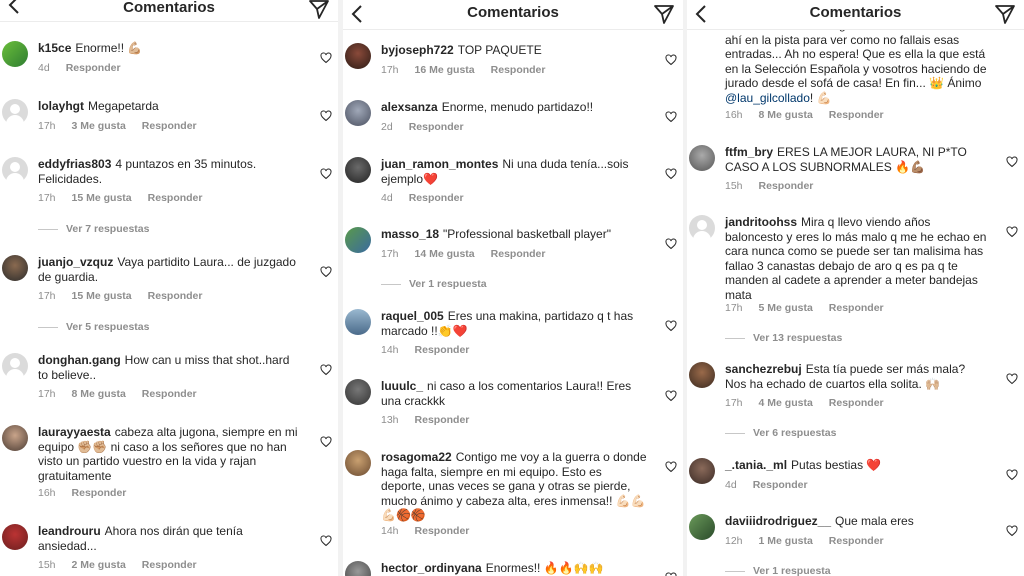 Image resolution: width=1024 pixels, height=576 pixels. What do you see at coordinates (93, 327) in the screenshot?
I see `view-replies-button: Ver 5 respuestas` at bounding box center [93, 327].